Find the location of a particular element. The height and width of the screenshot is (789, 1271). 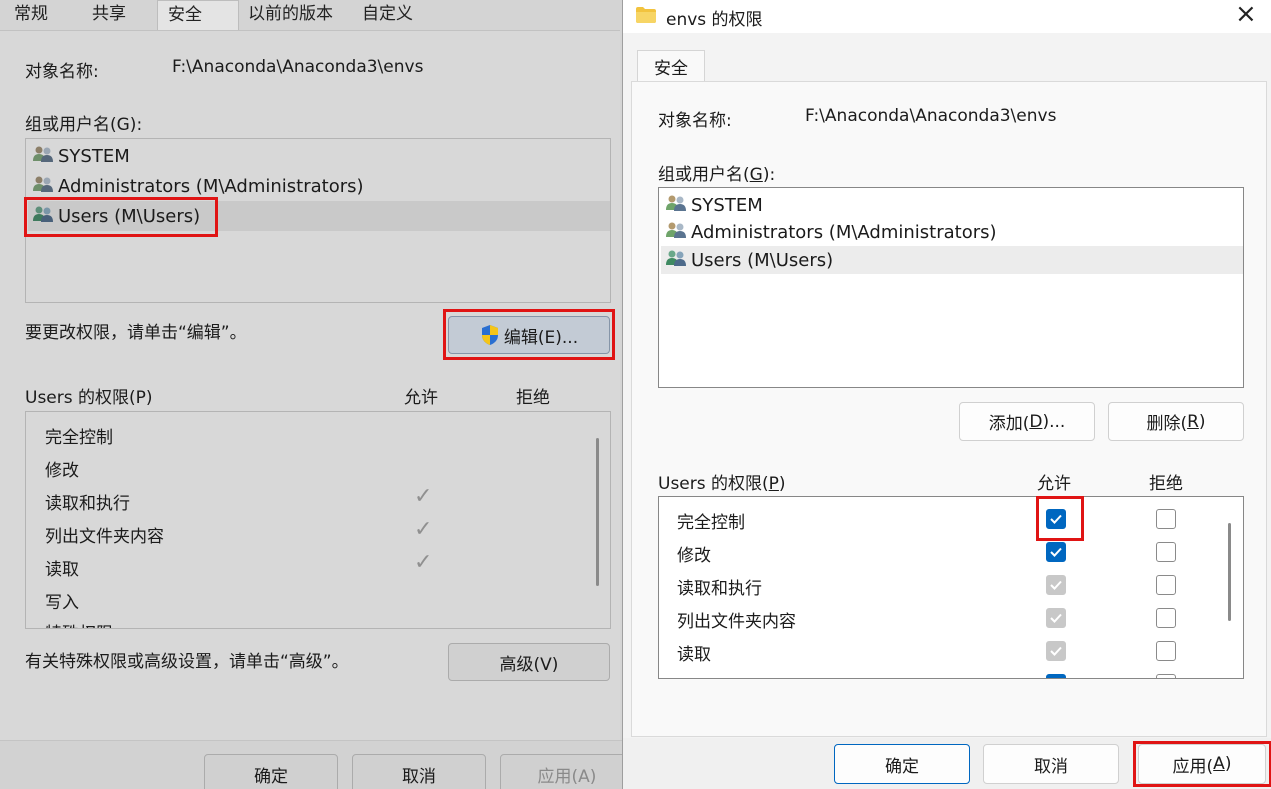

user-name: Users (M\Users) is located at coordinates (762, 260).